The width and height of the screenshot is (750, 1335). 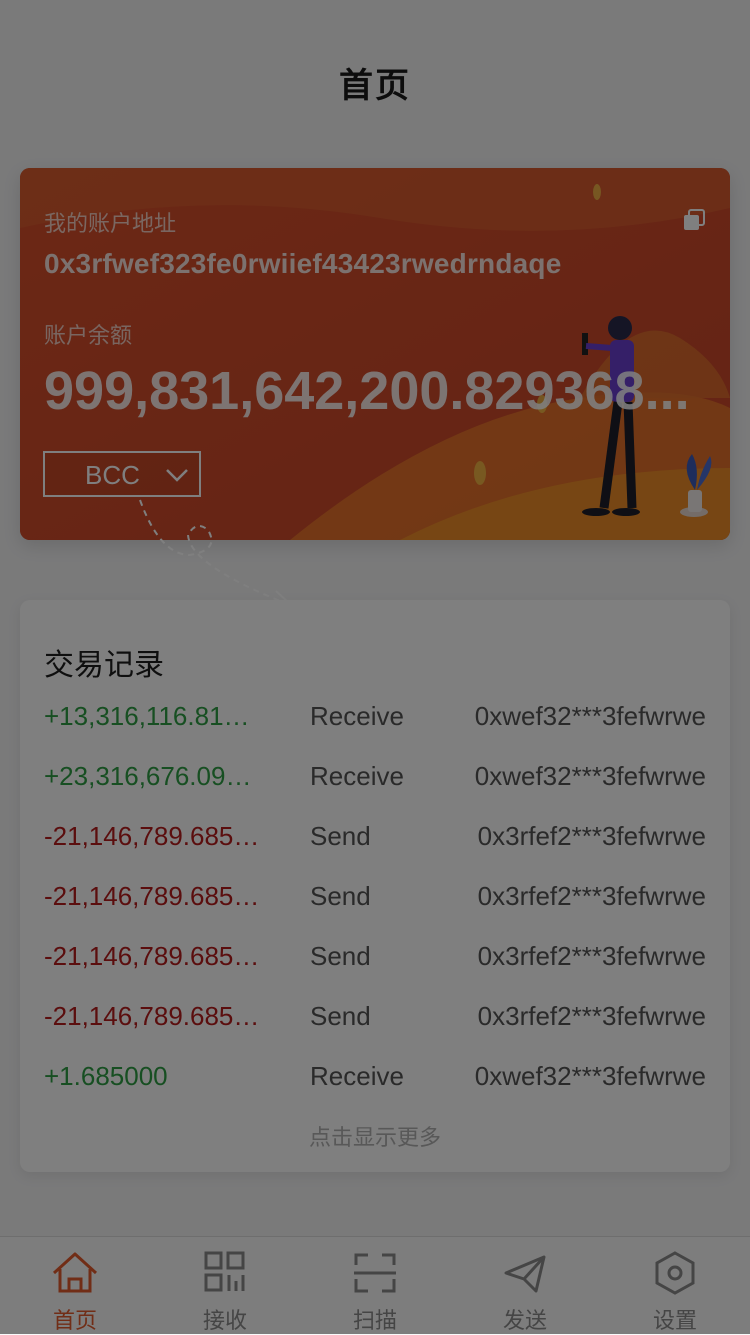 I want to click on transactions-title: 交易记录, so click(x=104, y=665).